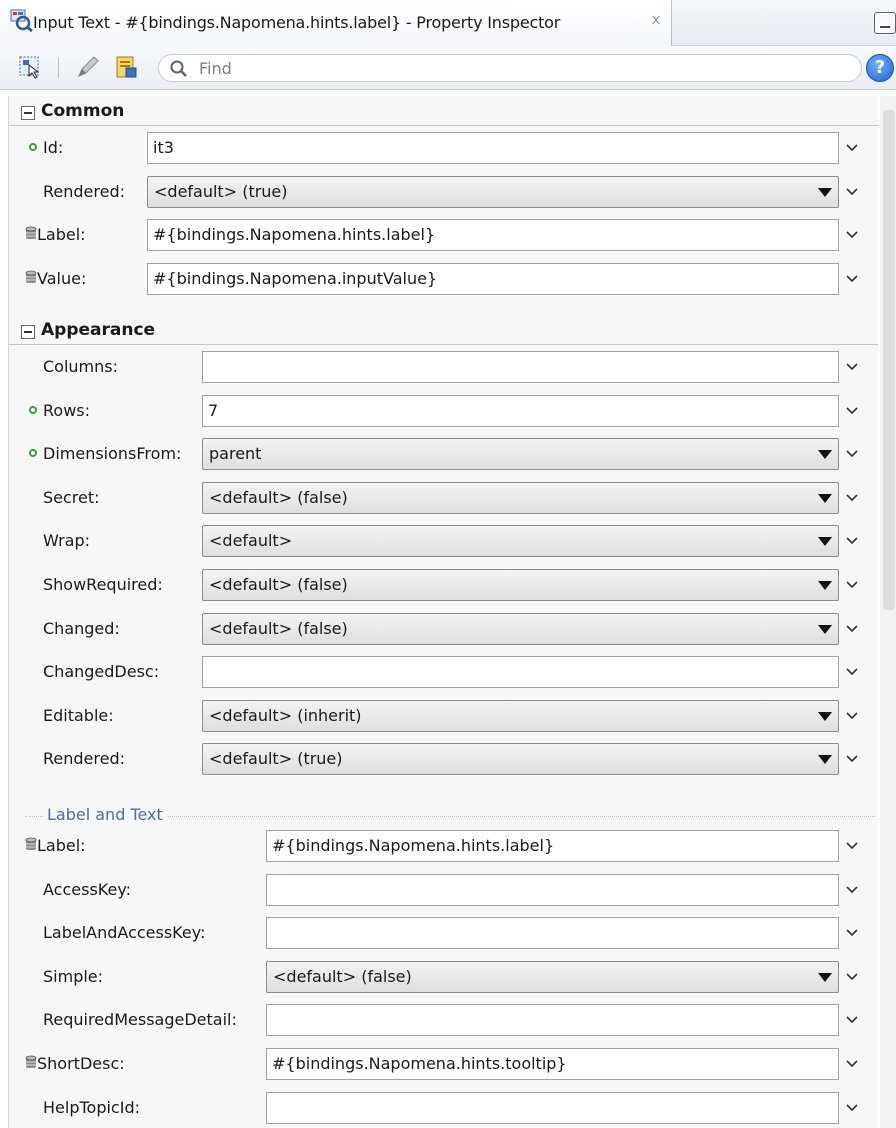 This screenshot has width=896, height=1128. Describe the element at coordinates (552, 1064) in the screenshot. I see `property-input-shortdesc: #{bindings.Napomena.hints.tooltip}` at that location.